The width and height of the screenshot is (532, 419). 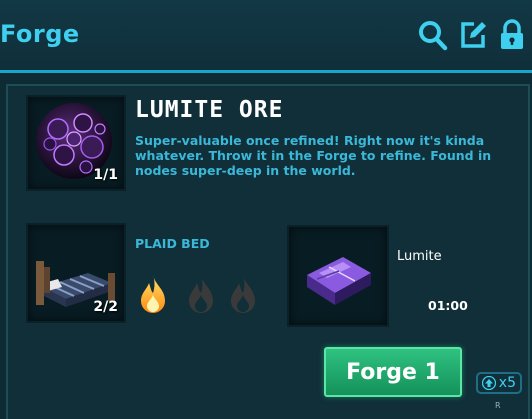 I want to click on multiplier-hotkey: R, so click(x=498, y=405).